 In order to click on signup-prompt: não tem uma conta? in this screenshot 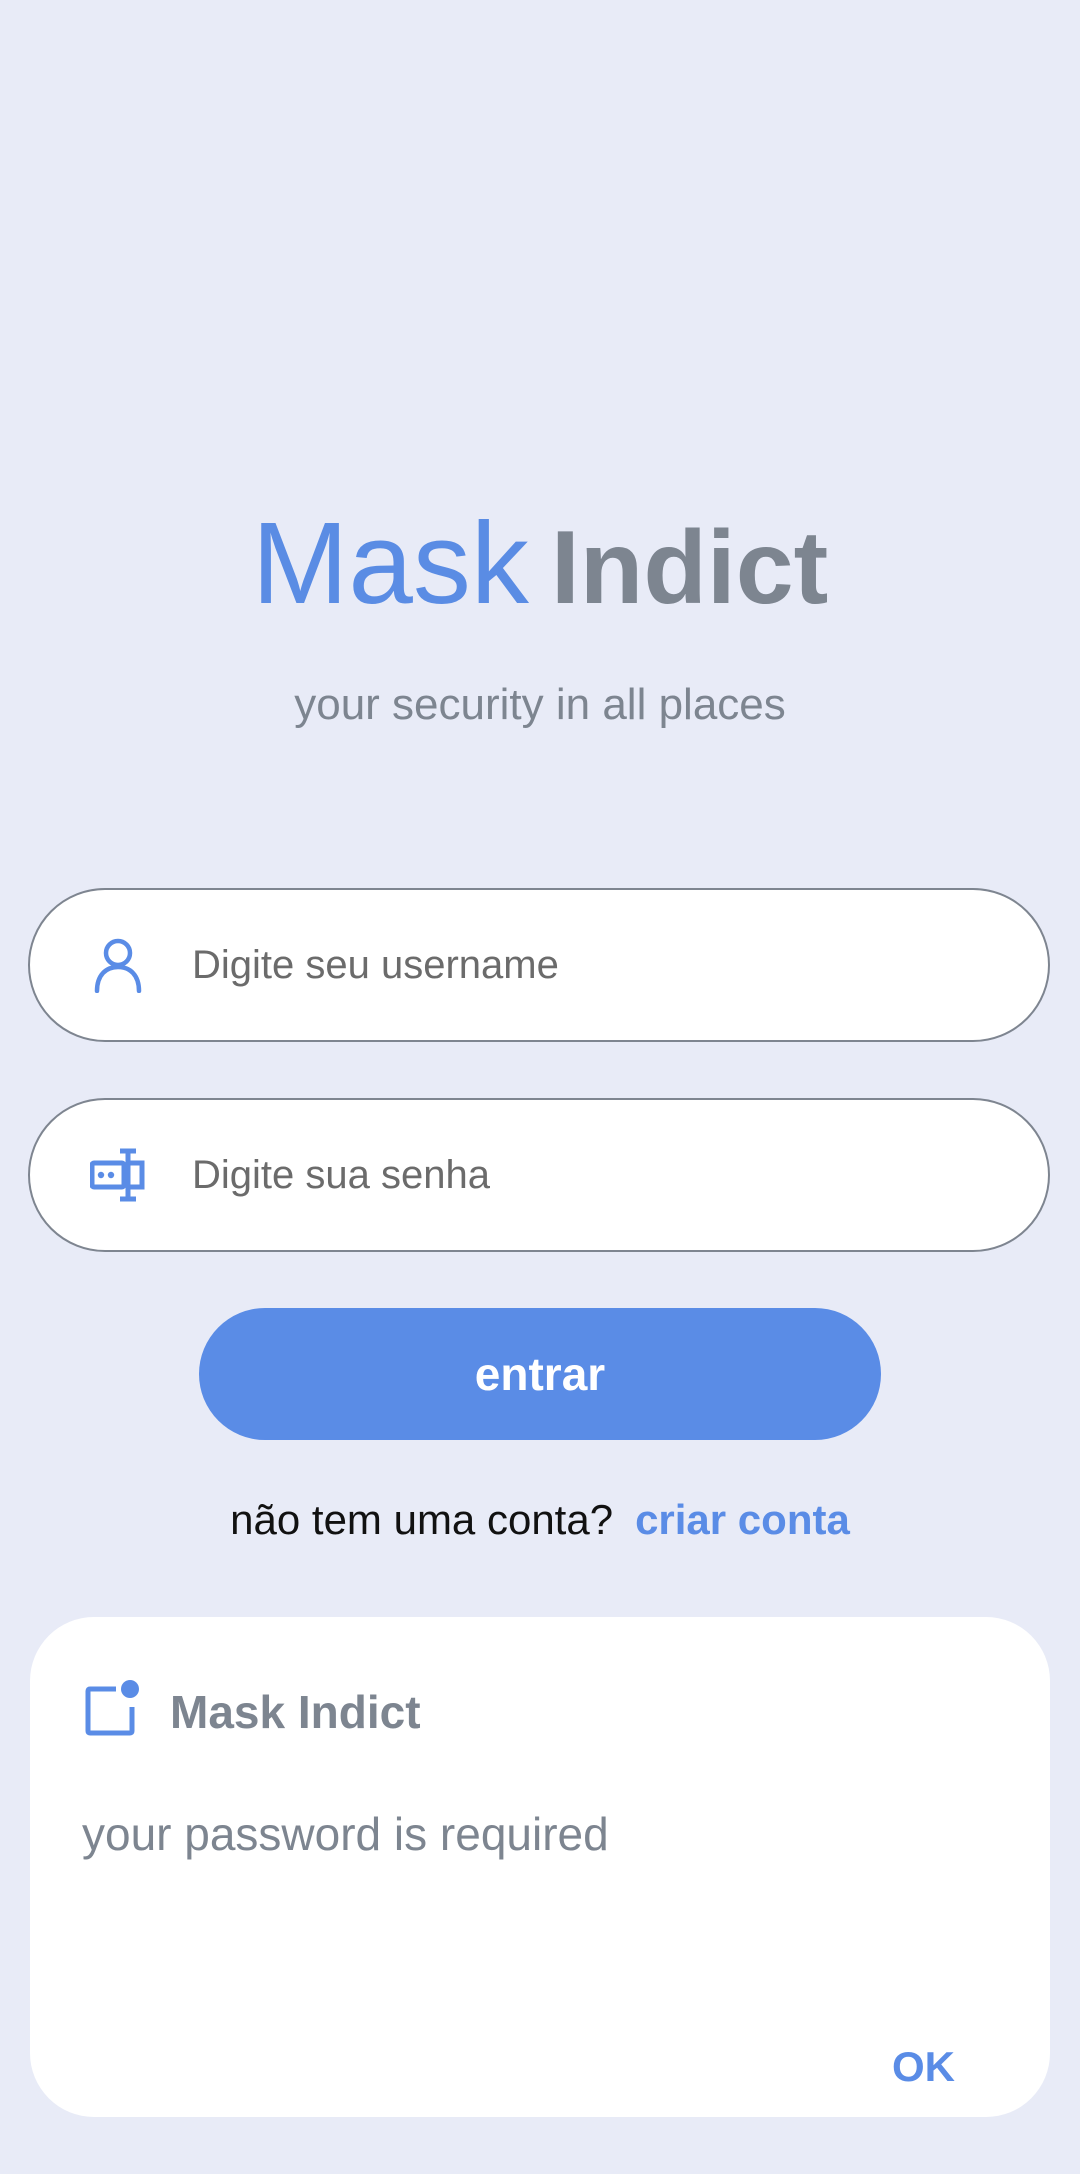, I will do `click(422, 1519)`.